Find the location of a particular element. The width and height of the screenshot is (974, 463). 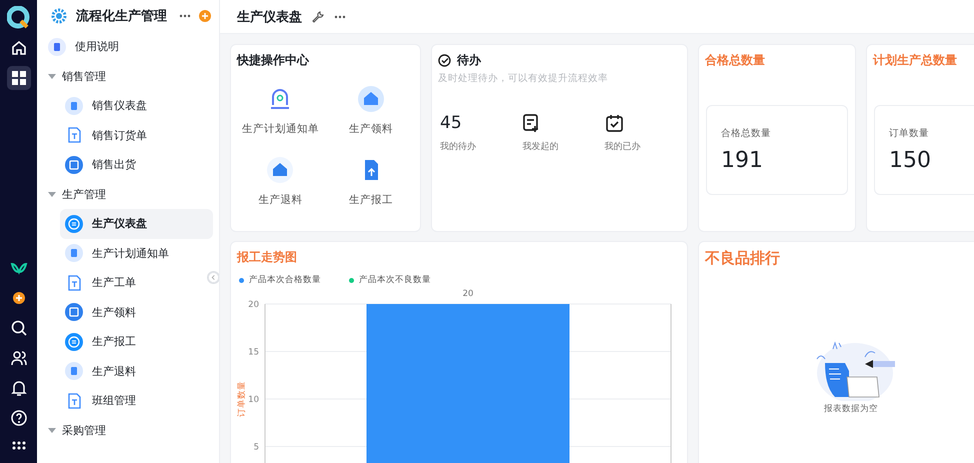

group-label: 生产管理 is located at coordinates (84, 194).